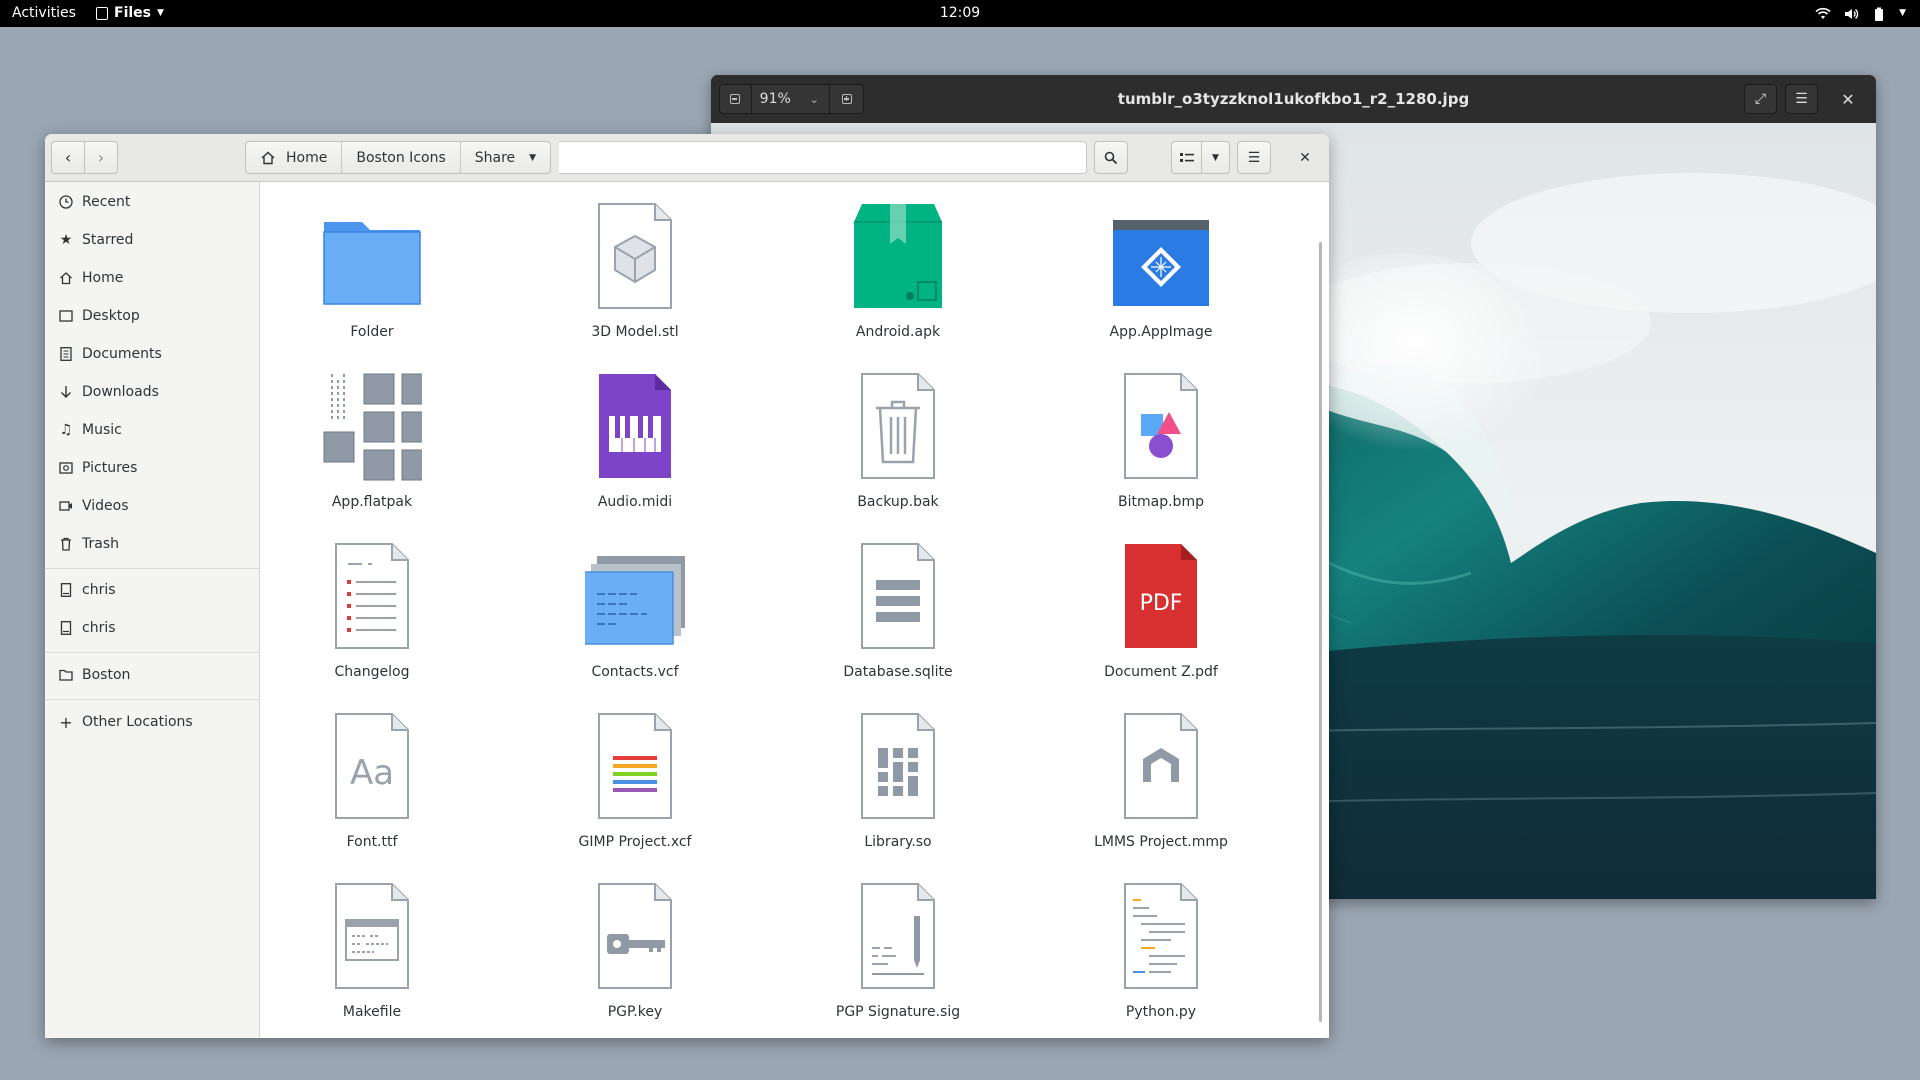 The width and height of the screenshot is (1920, 1080). I want to click on sidebar-item-downloads: Downloads, so click(152, 392).